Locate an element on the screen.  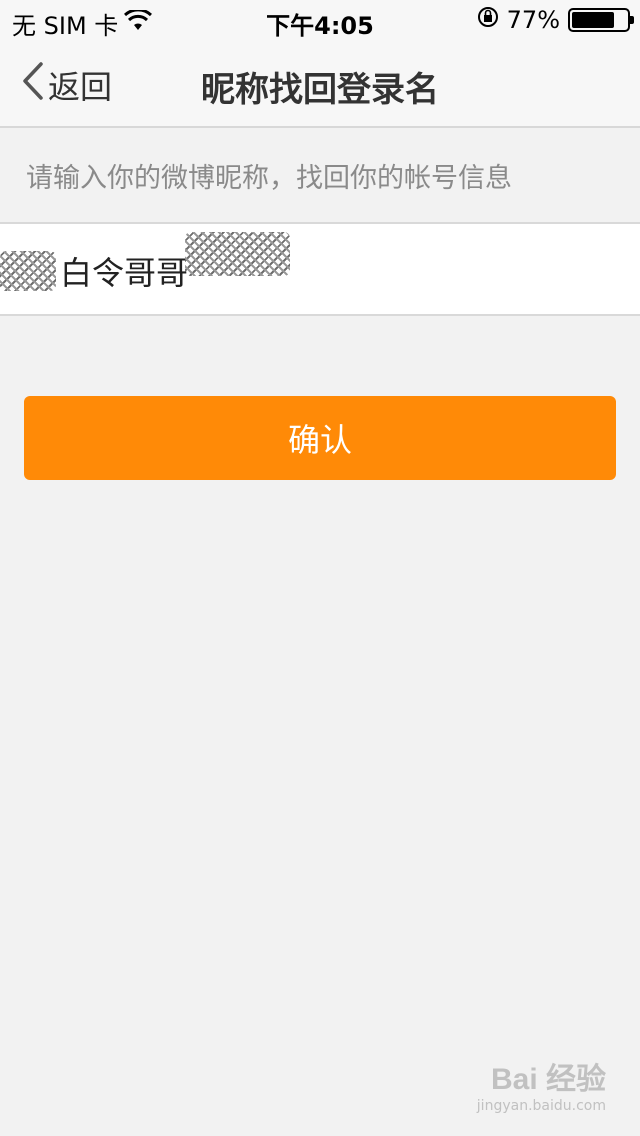
status-right: 77% is located at coordinates (555, 20).